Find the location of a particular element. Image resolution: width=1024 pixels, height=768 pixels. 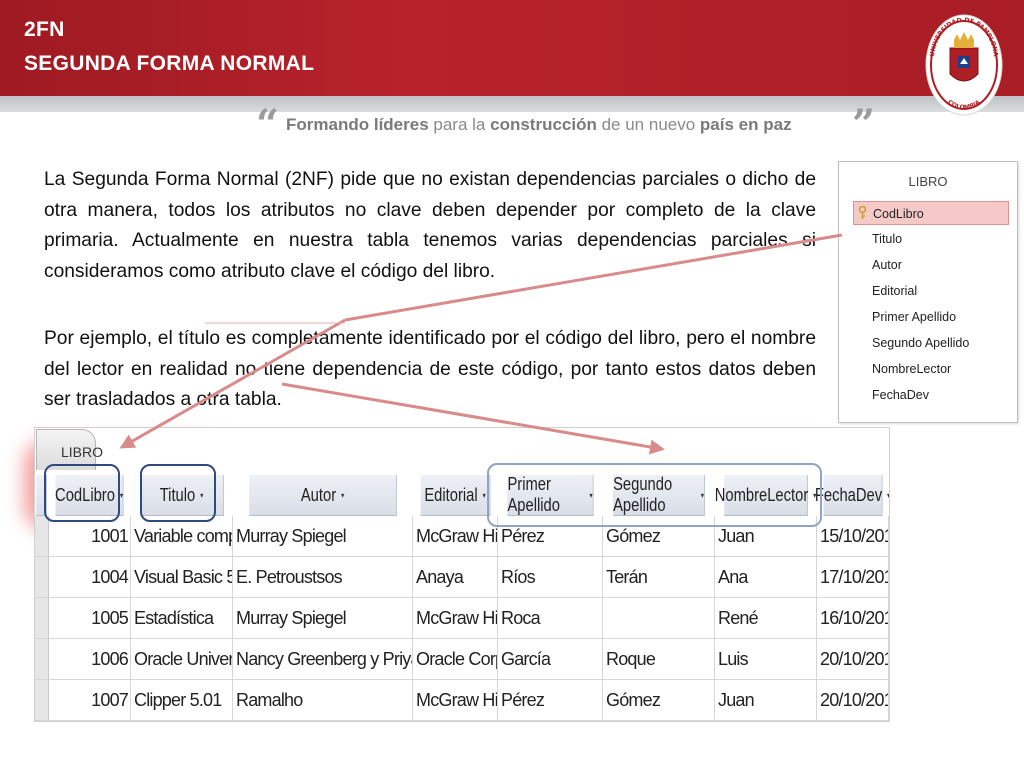

slogan-word: construcción is located at coordinates (543, 124).